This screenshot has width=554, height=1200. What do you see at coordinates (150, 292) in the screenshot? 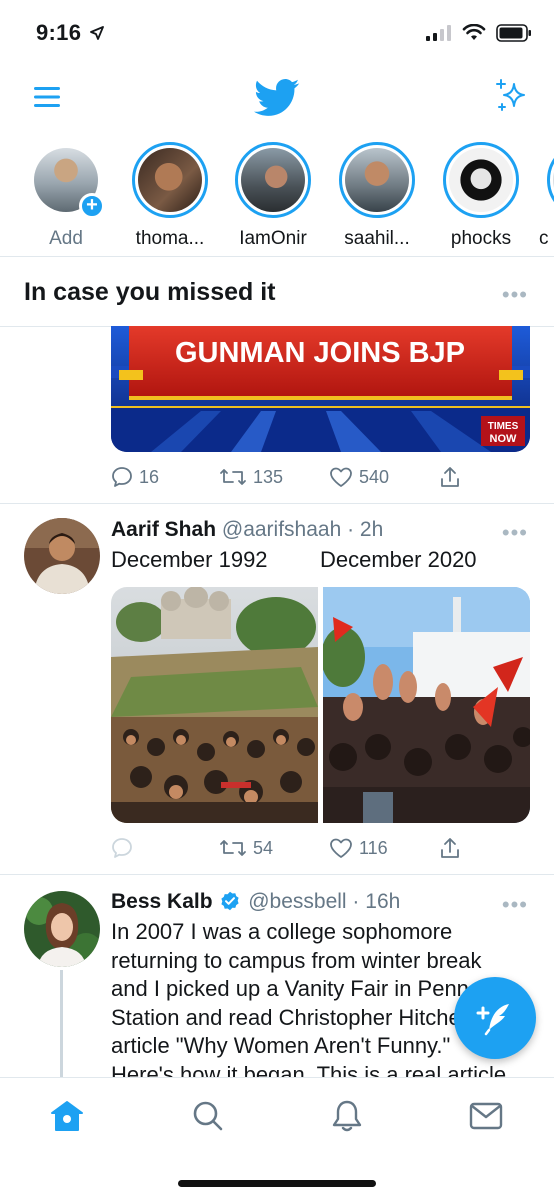
I see `section-title: In case you missed it` at bounding box center [150, 292].